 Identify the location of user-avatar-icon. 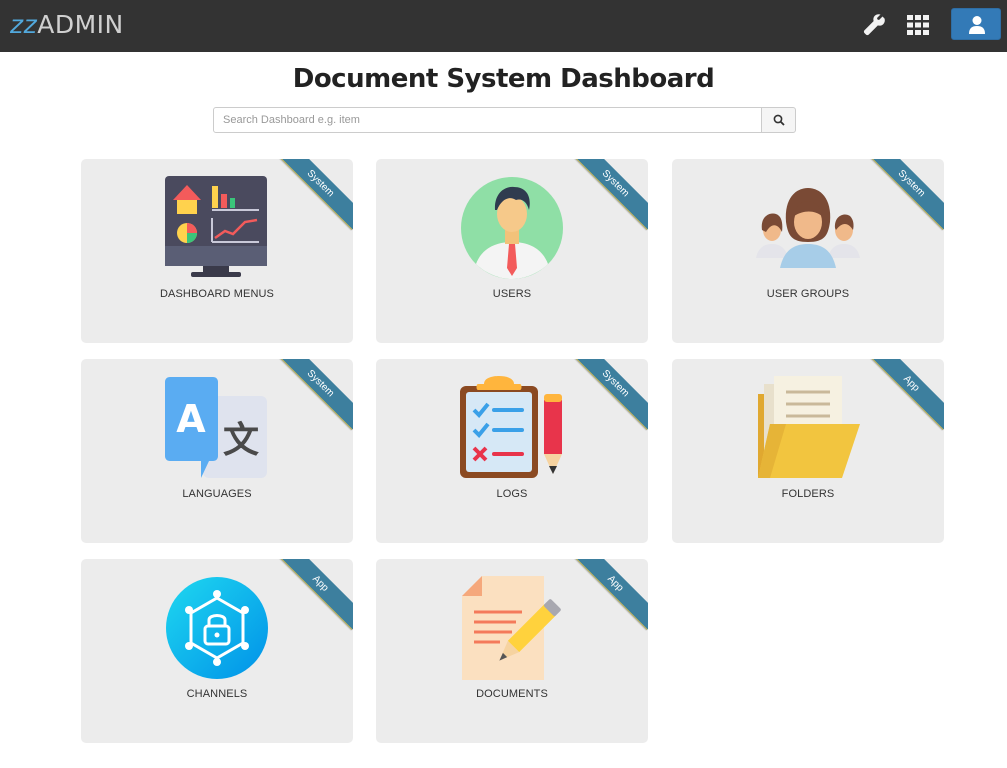
(512, 228).